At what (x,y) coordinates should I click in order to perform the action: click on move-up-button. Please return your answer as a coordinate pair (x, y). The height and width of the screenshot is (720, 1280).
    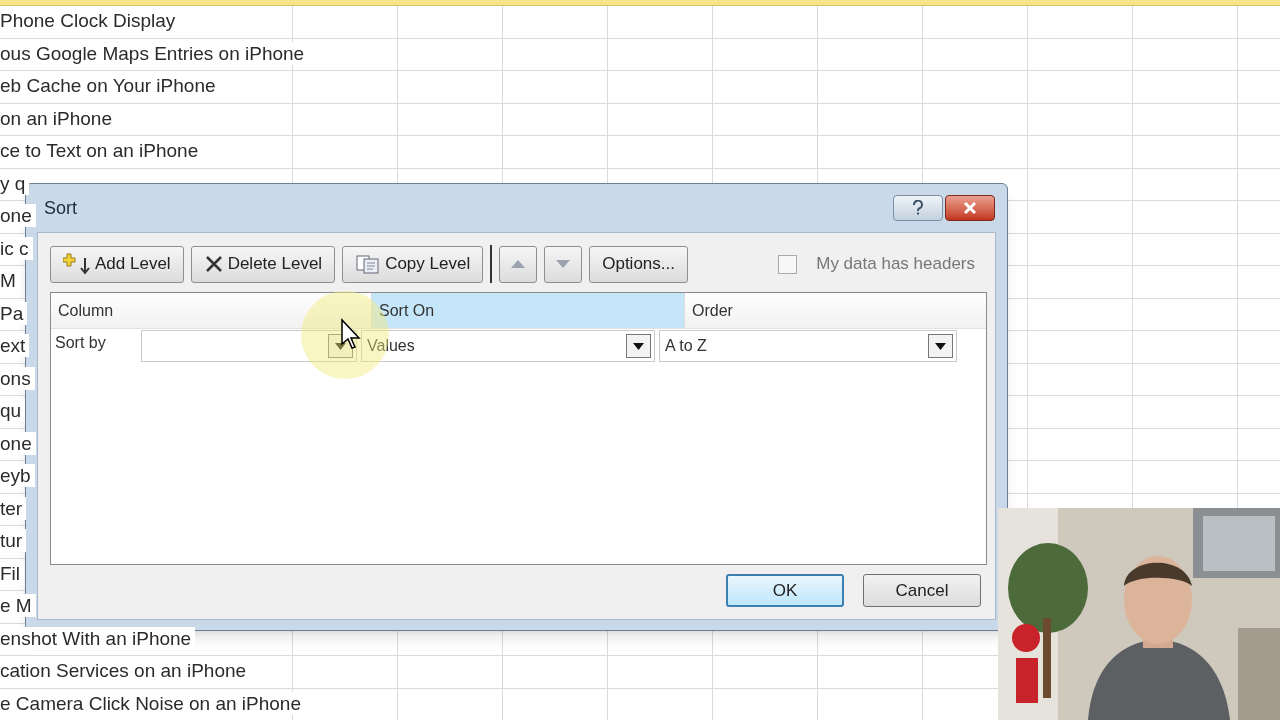
    Looking at the image, I should click on (518, 264).